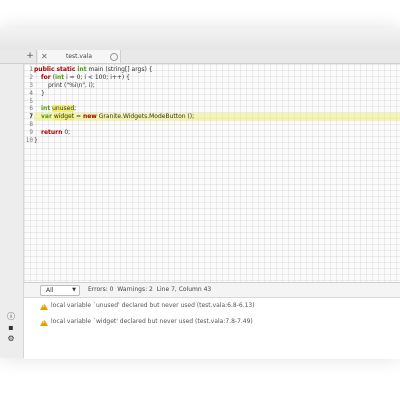 The height and width of the screenshot is (400, 400). What do you see at coordinates (12, 211) in the screenshot?
I see `left-sidebar: ⓘ ▪ ⚙` at bounding box center [12, 211].